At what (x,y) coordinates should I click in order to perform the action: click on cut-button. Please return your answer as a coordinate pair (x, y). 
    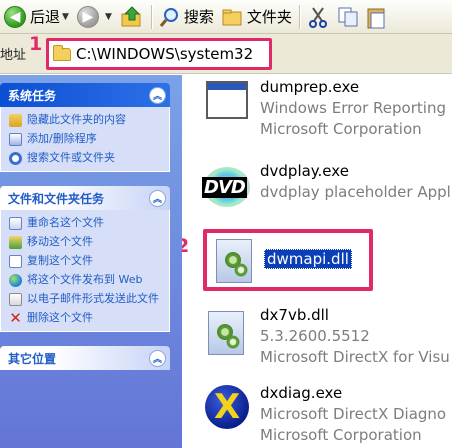
    Looking at the image, I should click on (318, 17).